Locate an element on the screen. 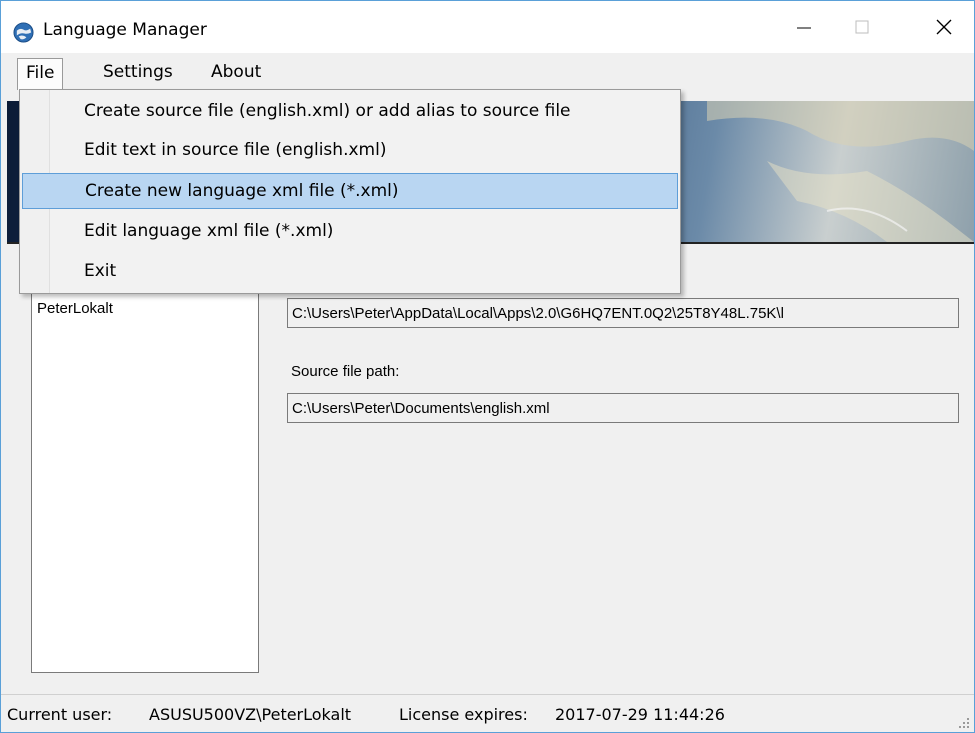 The height and width of the screenshot is (733, 975). current-user-label: Current user: is located at coordinates (60, 714).